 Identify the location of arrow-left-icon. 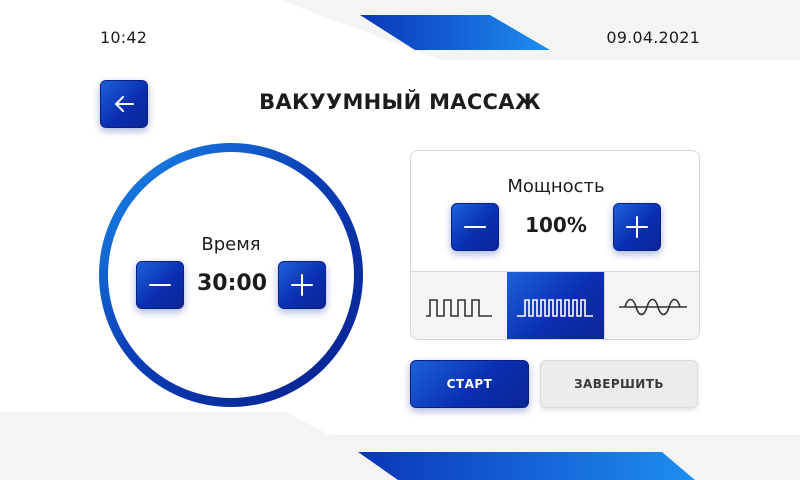
(124, 104).